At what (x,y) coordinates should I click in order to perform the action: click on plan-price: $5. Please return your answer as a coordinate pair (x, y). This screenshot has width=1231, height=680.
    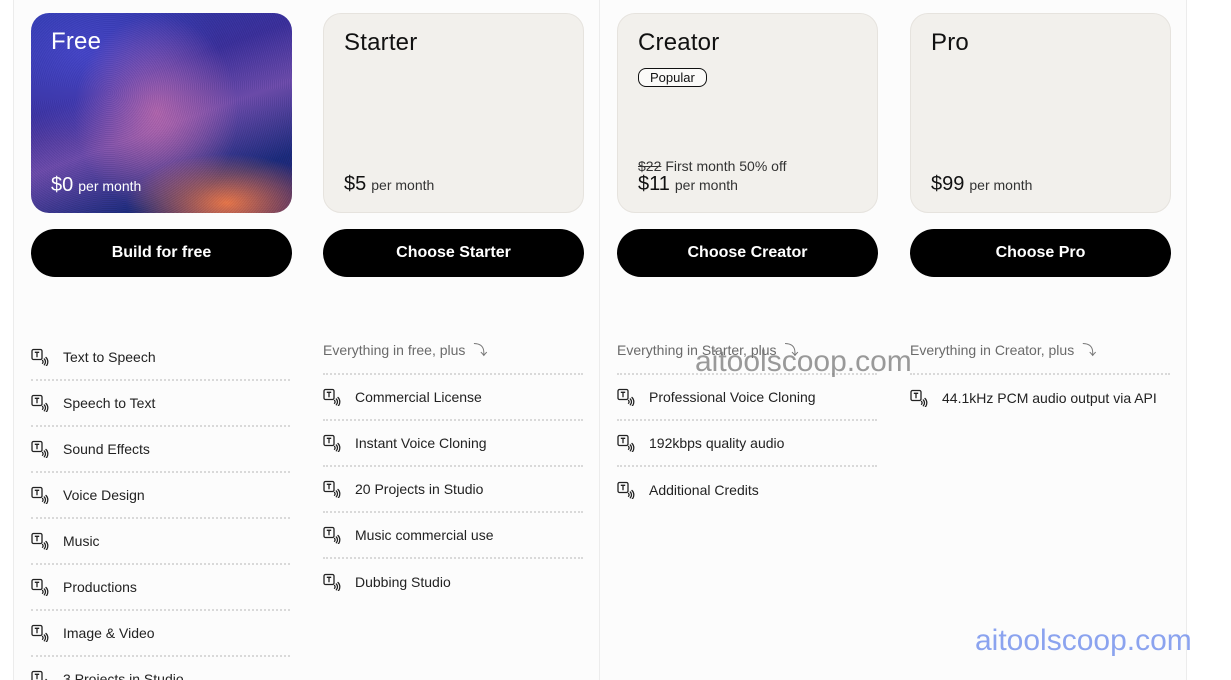
    Looking at the image, I should click on (355, 184).